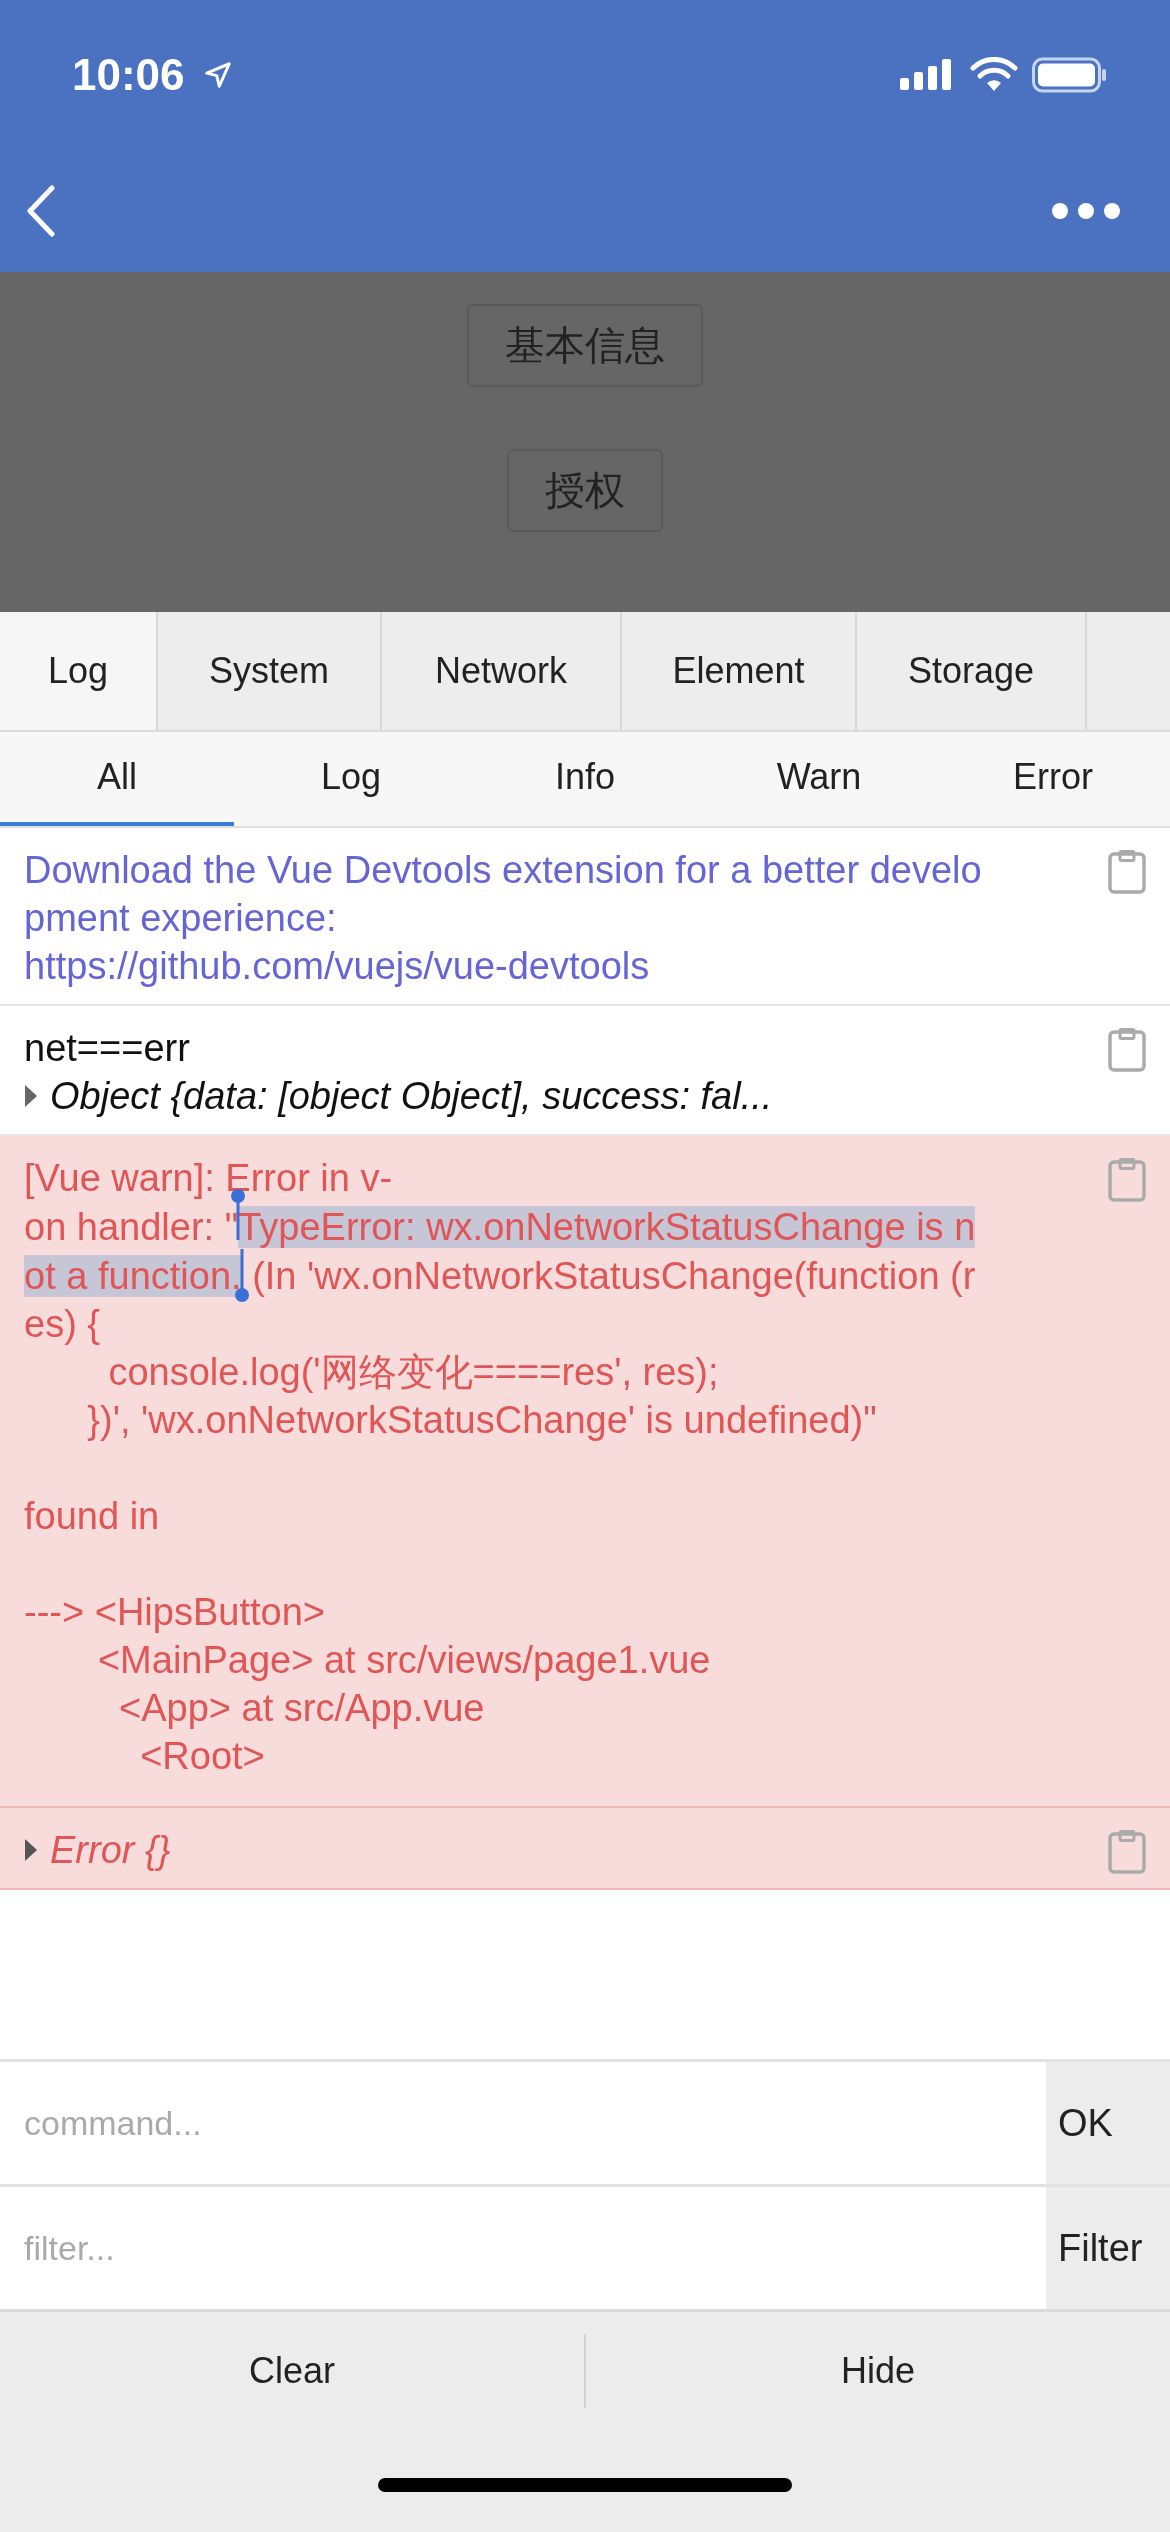  What do you see at coordinates (585, 779) in the screenshot?
I see `filter-tab: Info` at bounding box center [585, 779].